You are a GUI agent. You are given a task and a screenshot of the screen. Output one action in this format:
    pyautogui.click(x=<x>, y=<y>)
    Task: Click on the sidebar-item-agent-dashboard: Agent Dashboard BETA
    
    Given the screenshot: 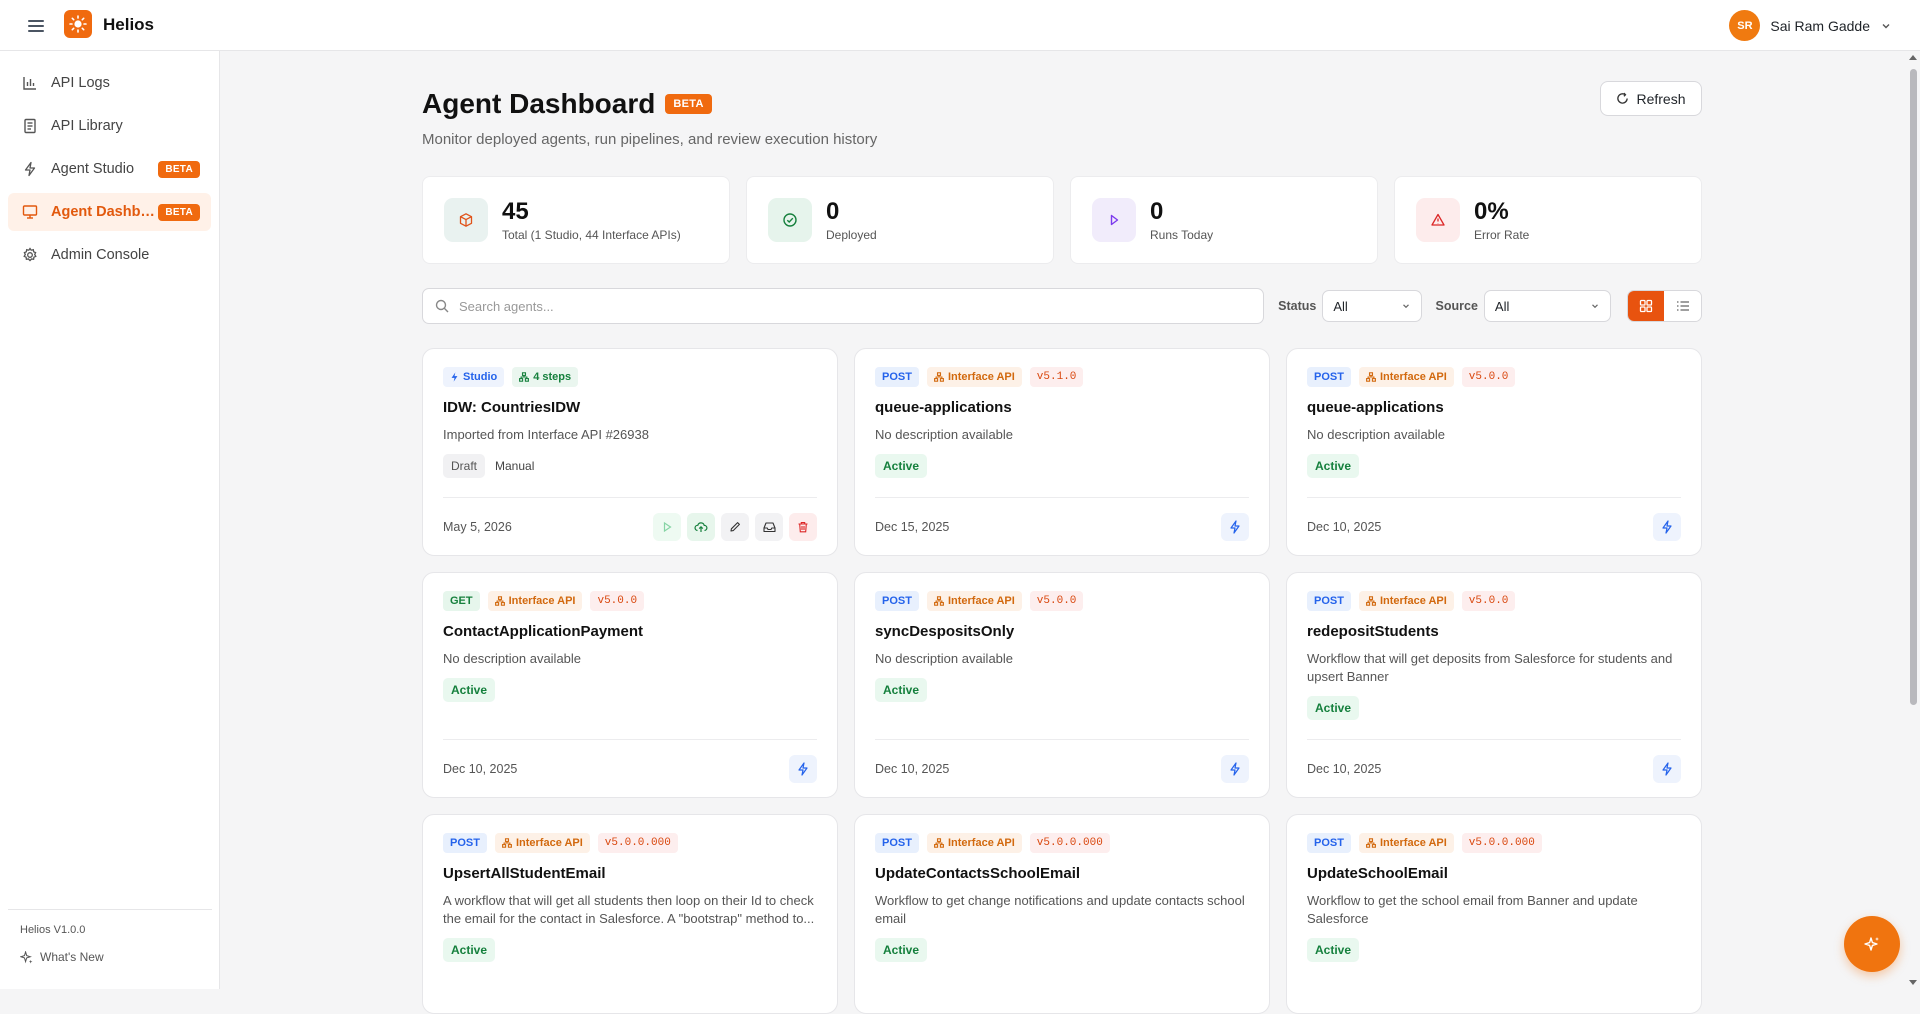 What is the action you would take?
    pyautogui.click(x=109, y=212)
    